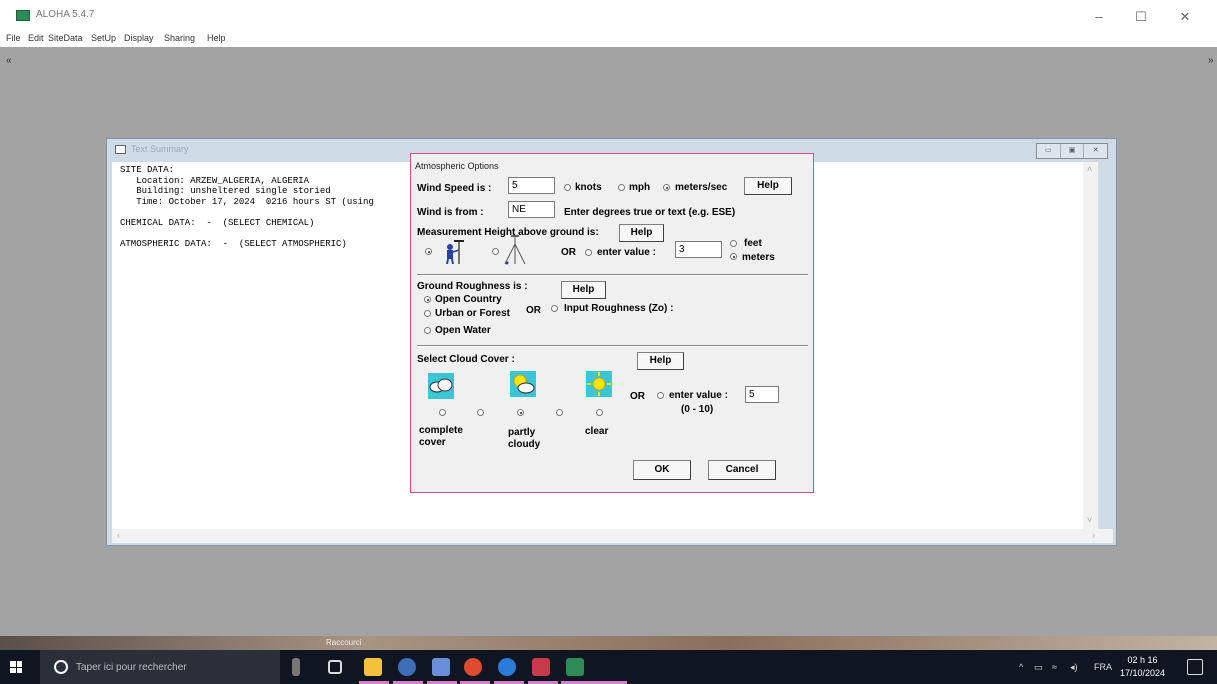 This screenshot has width=1217, height=684. I want to click on battery-icon: ▭, so click(1038, 667).